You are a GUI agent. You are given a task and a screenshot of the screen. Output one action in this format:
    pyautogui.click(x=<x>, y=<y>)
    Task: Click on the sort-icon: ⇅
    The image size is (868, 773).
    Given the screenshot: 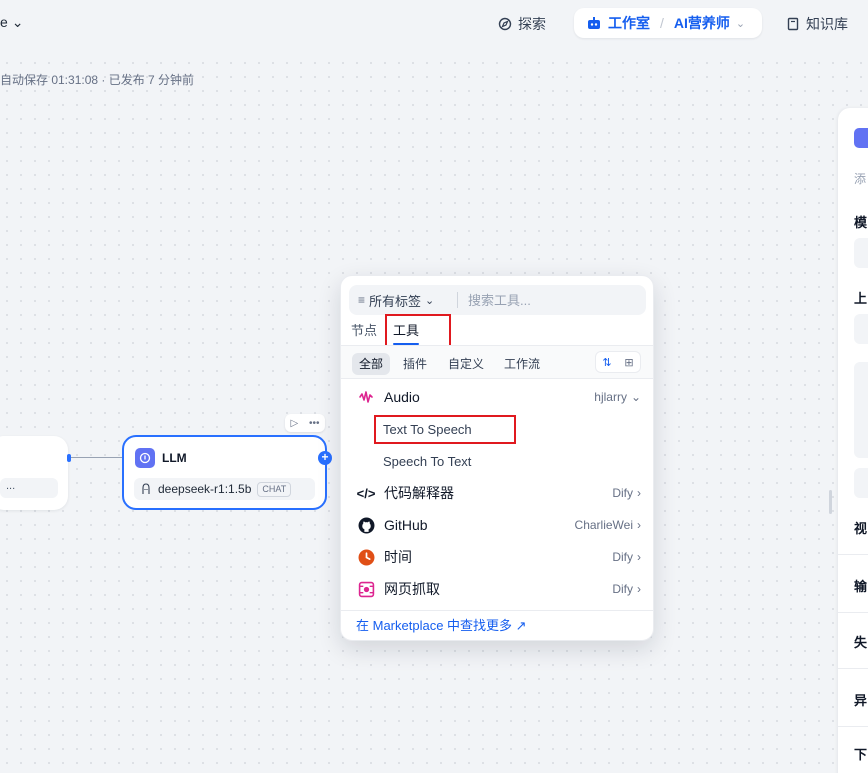 What is the action you would take?
    pyautogui.click(x=606, y=362)
    